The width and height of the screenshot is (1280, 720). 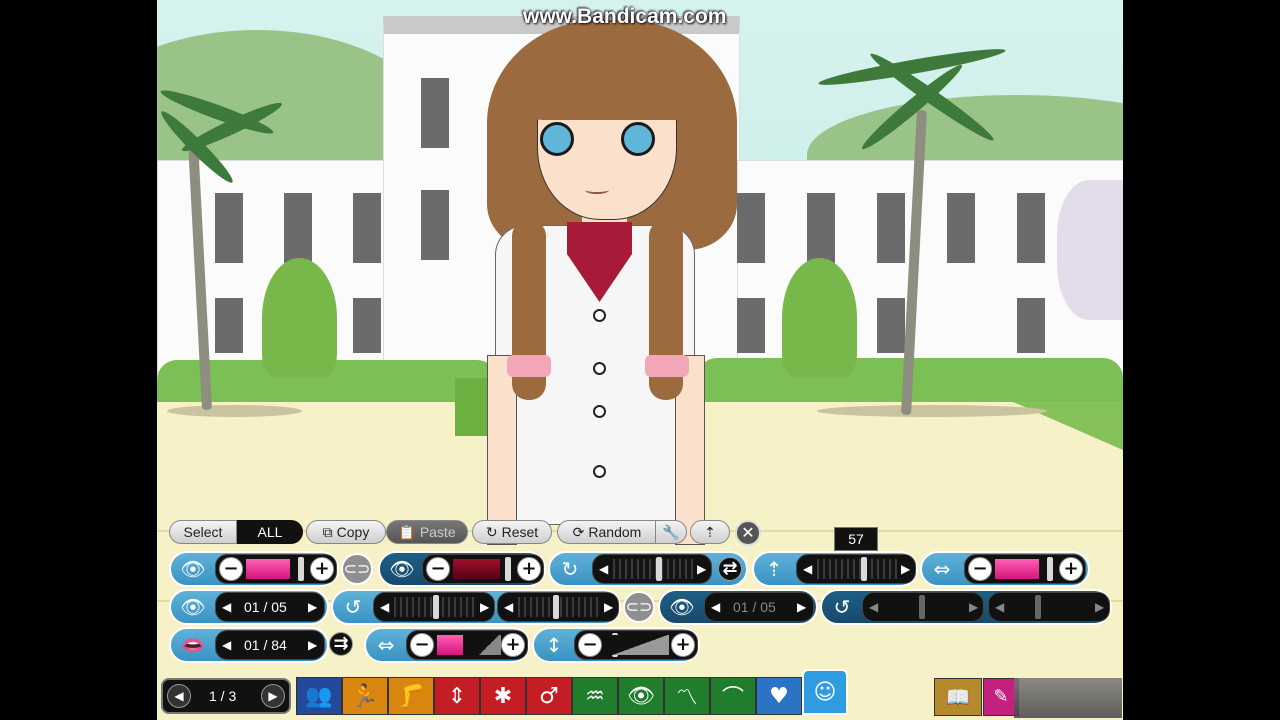 What do you see at coordinates (599, 411) in the screenshot?
I see `shirt-button` at bounding box center [599, 411].